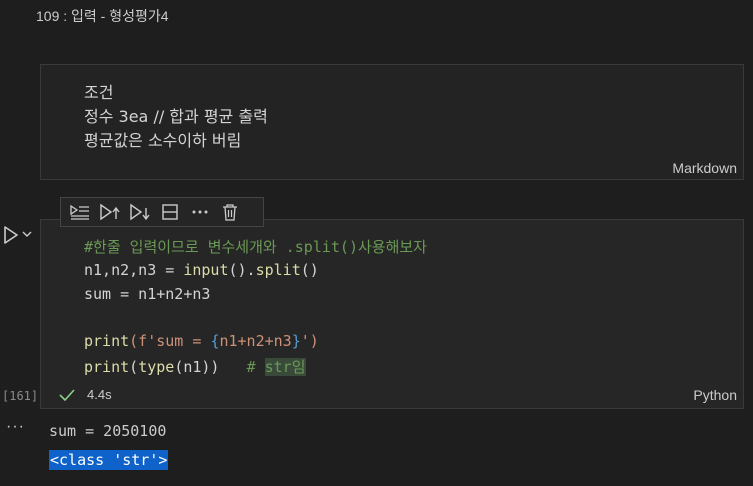 The image size is (753, 486). I want to click on execute-below-button, so click(140, 212).